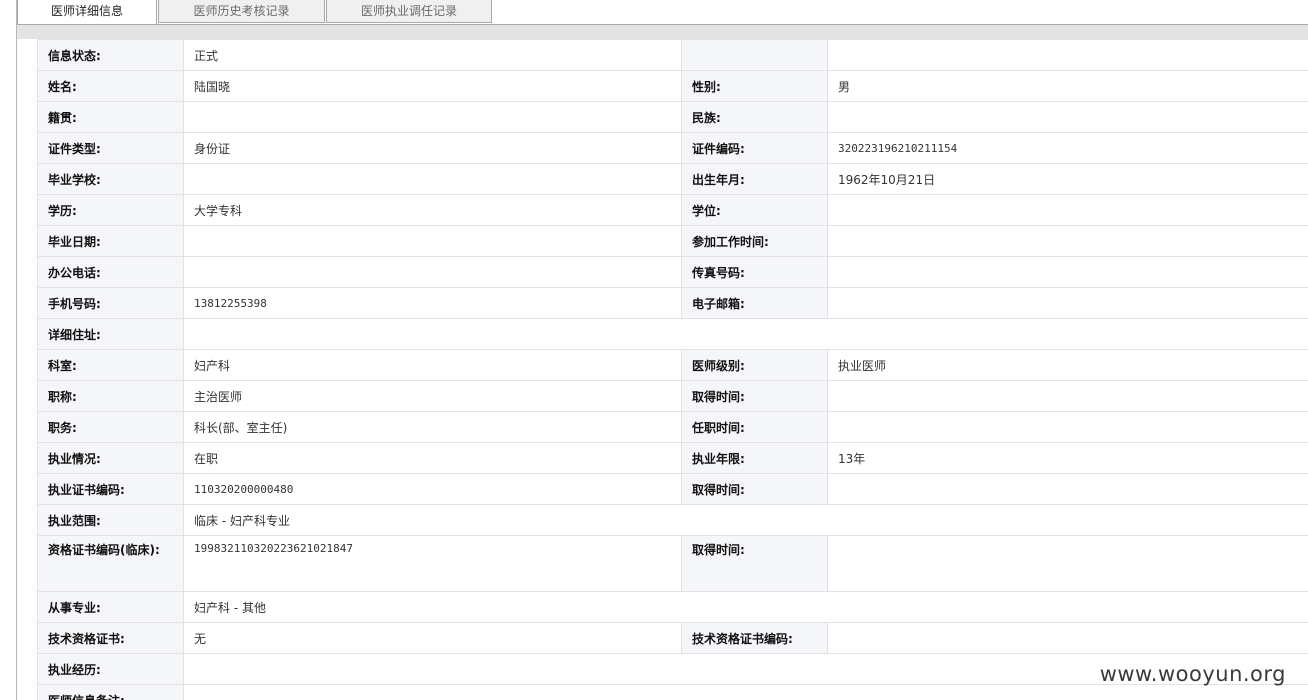 The image size is (1308, 700). I want to click on tab-transfer-record: 医师执业调任记录, so click(409, 11).